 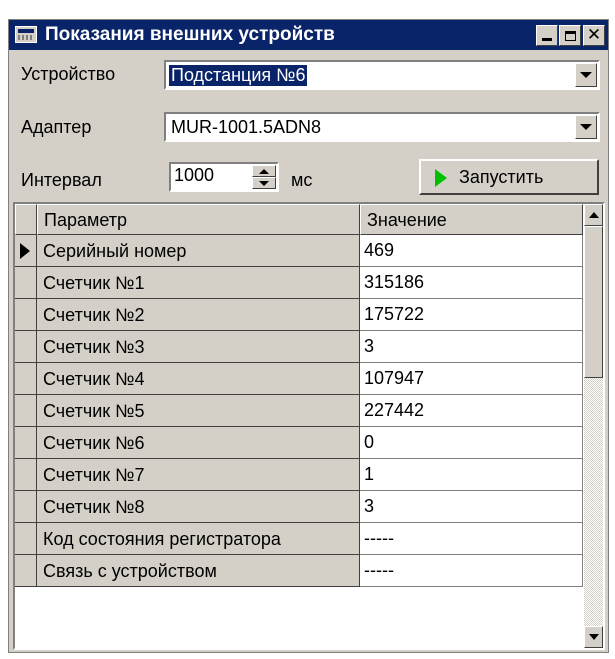 What do you see at coordinates (547, 39) in the screenshot?
I see `minimize-icon` at bounding box center [547, 39].